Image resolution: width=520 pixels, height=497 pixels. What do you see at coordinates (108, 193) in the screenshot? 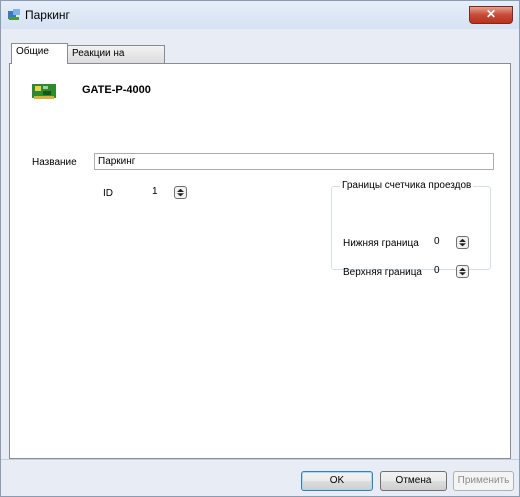
I see `id-label: ID` at bounding box center [108, 193].